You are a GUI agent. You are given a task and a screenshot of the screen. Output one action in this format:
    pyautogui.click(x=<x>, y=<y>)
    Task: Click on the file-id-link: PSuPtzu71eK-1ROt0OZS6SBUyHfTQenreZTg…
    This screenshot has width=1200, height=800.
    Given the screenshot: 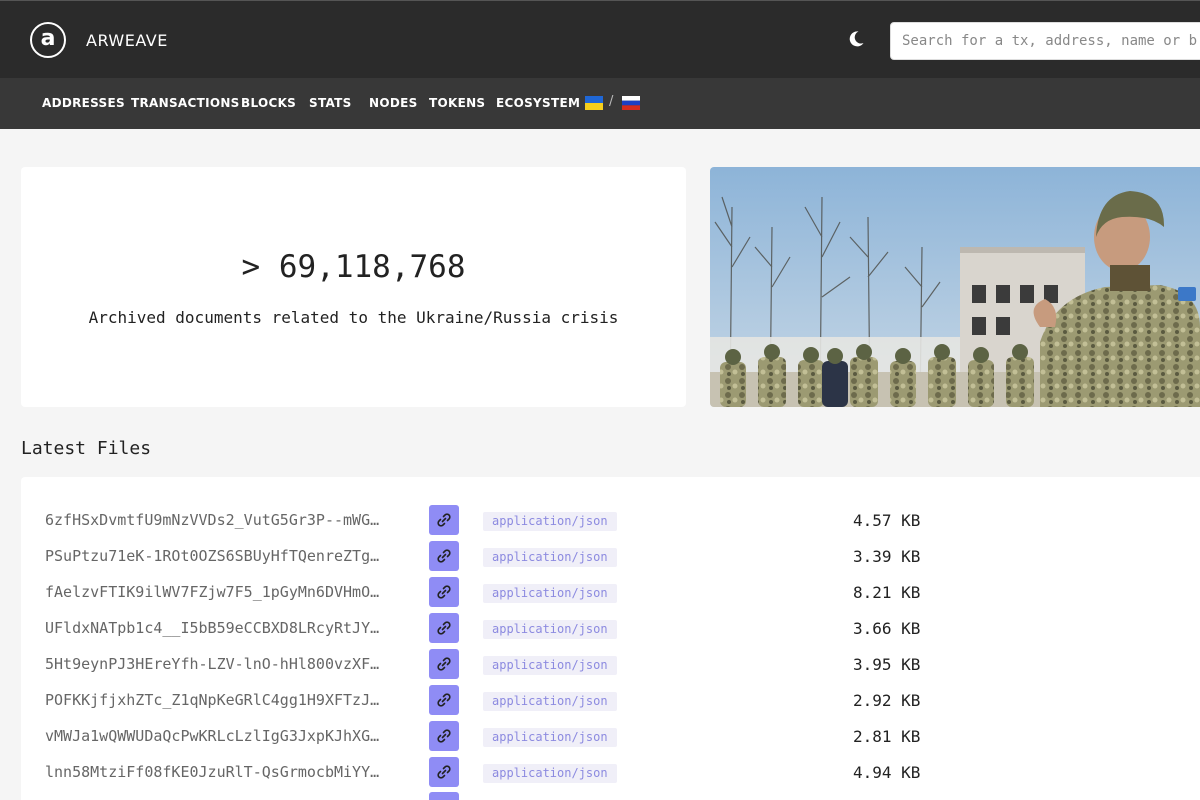 What is the action you would take?
    pyautogui.click(x=225, y=556)
    